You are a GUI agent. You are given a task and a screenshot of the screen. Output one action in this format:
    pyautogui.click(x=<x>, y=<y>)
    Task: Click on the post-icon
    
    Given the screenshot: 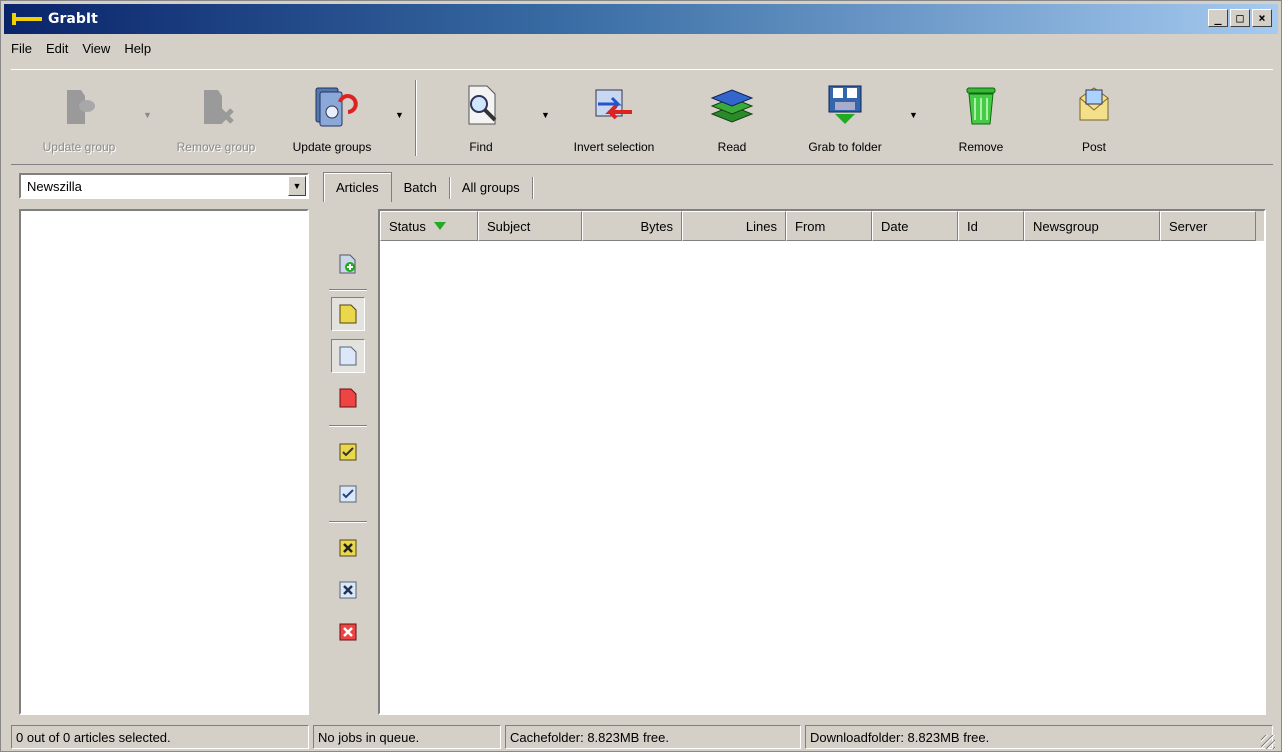 What is the action you would take?
    pyautogui.click(x=1094, y=104)
    